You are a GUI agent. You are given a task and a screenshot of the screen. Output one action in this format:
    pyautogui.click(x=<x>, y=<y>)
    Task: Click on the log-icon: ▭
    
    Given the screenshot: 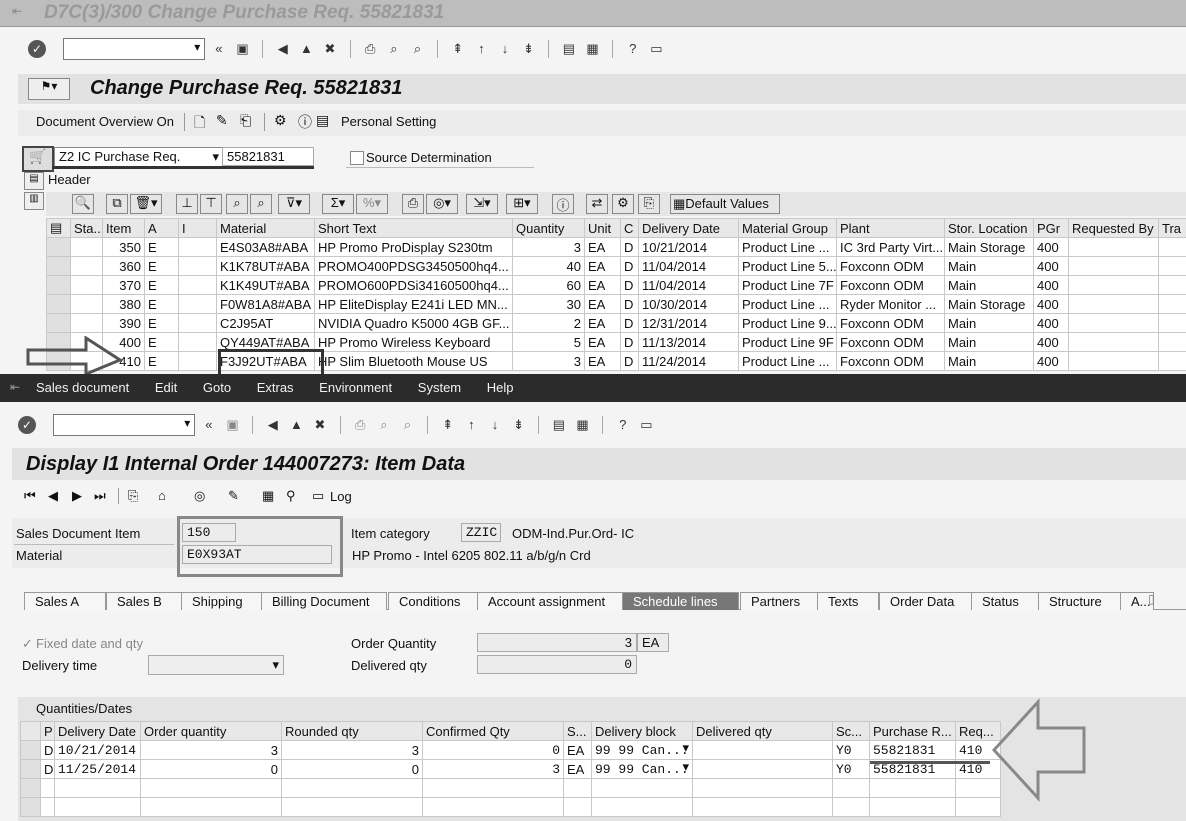 What is the action you would take?
    pyautogui.click(x=318, y=496)
    